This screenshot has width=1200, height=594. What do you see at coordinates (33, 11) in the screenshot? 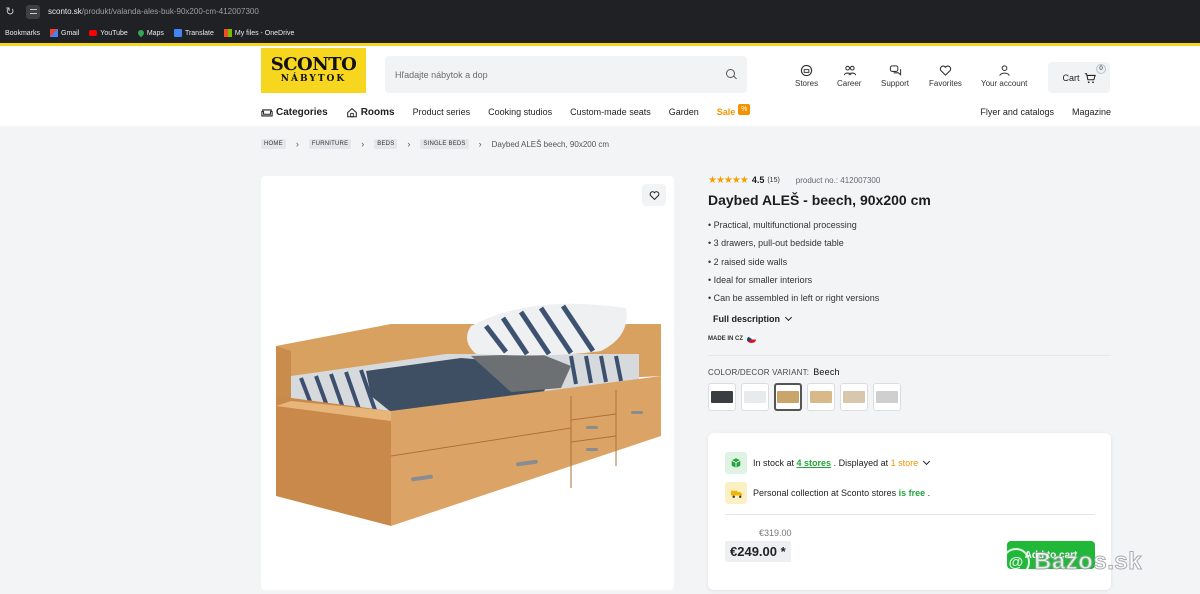
I see `site-info-icon` at bounding box center [33, 11].